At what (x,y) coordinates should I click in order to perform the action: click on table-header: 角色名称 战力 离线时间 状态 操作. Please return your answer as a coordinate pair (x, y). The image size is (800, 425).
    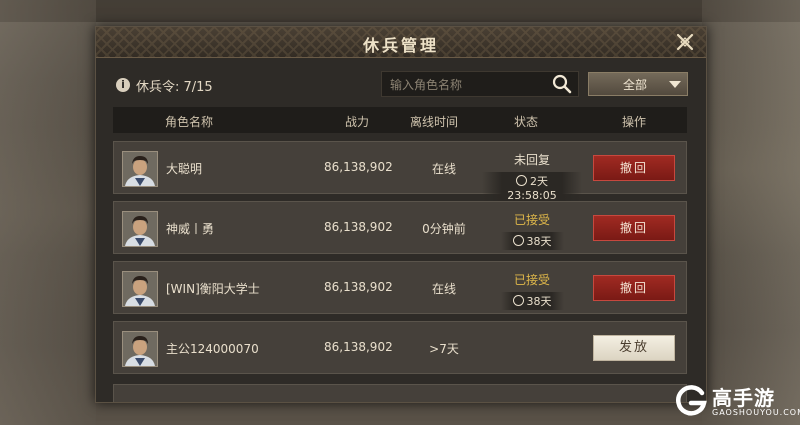
    Looking at the image, I should click on (400, 120).